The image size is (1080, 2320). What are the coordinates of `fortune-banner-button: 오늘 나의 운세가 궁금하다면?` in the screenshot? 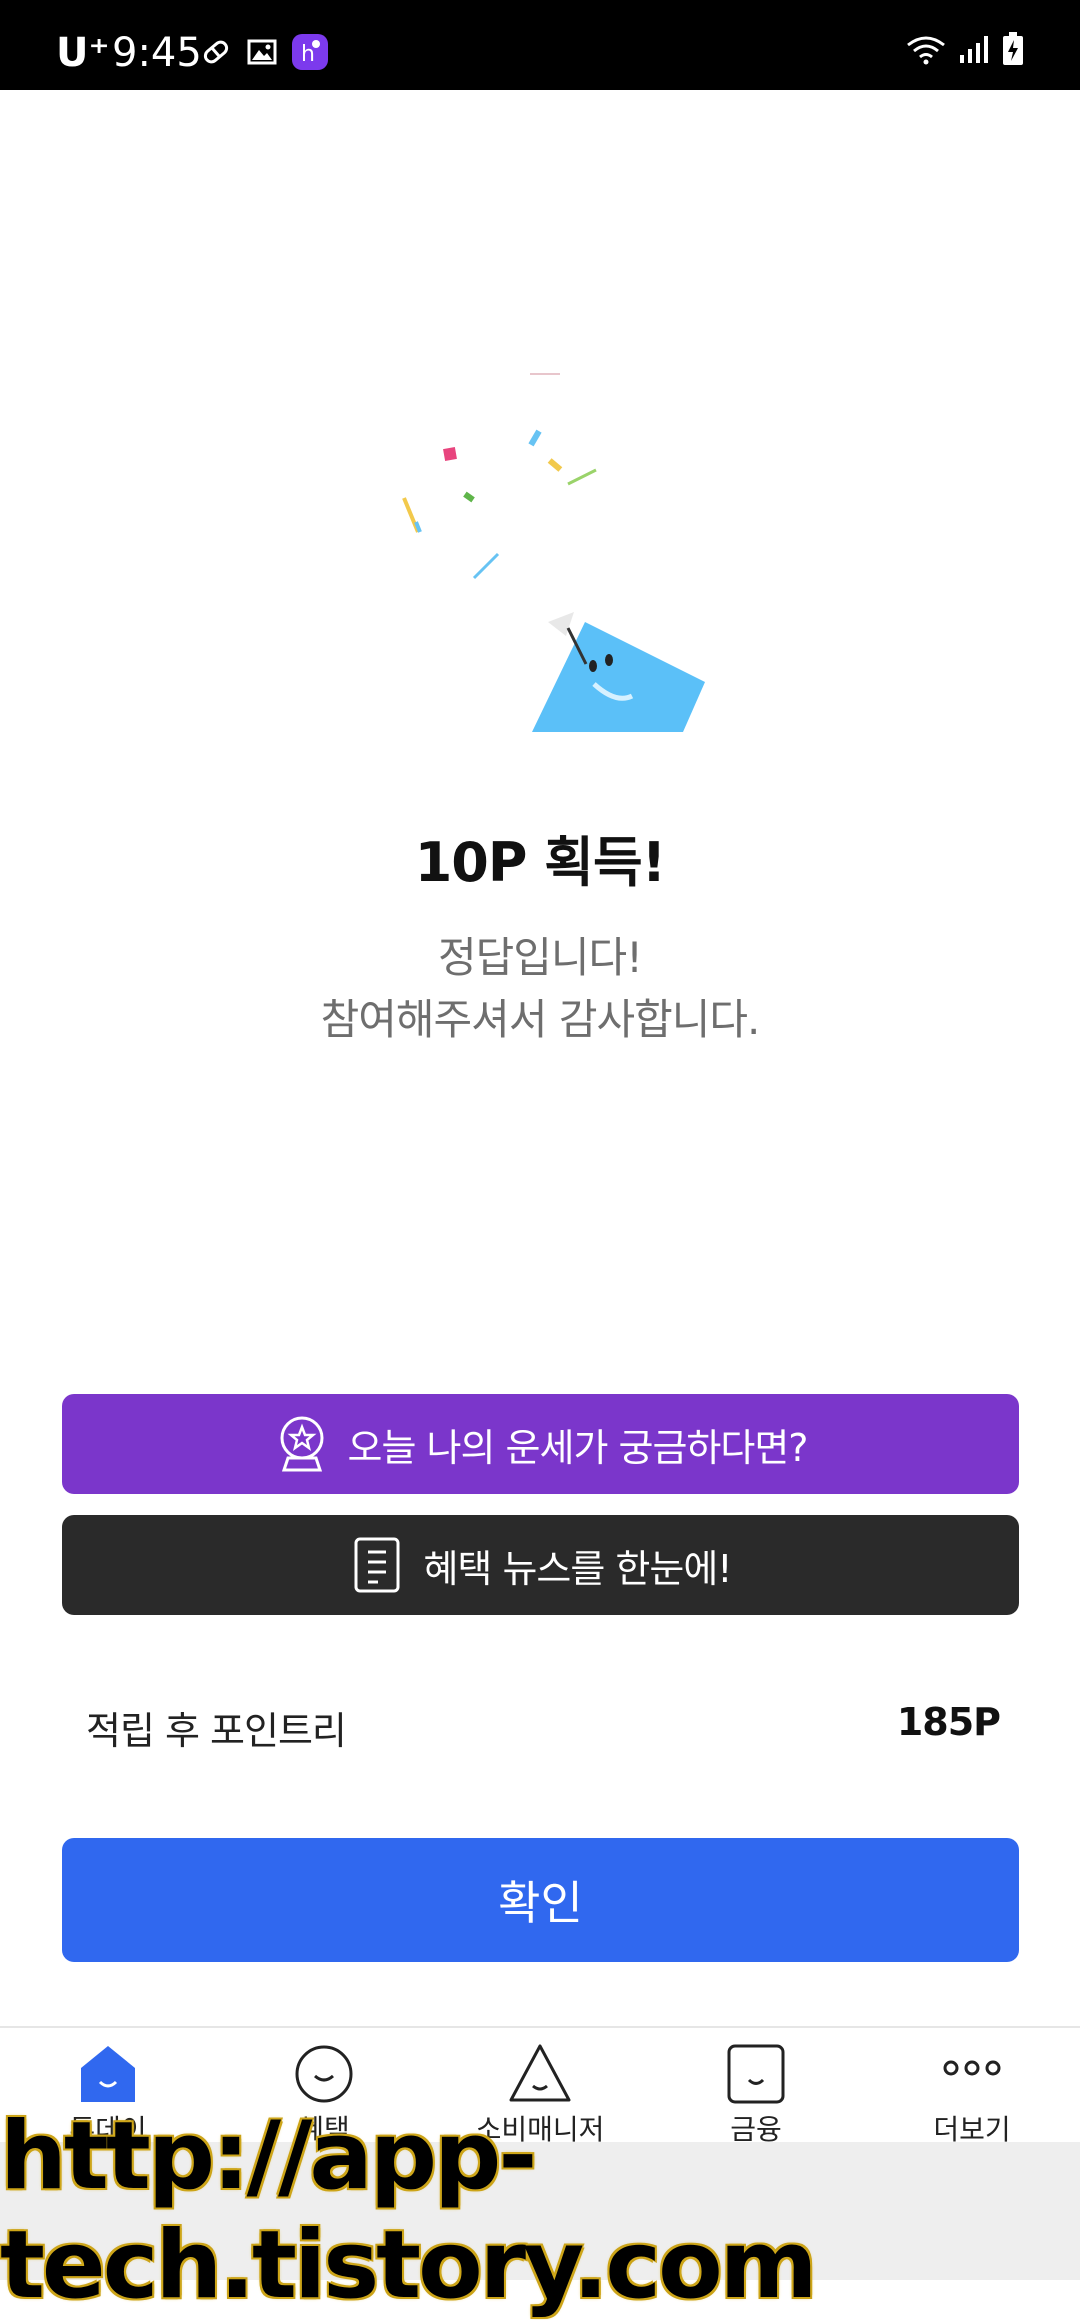 It's located at (540, 1444).